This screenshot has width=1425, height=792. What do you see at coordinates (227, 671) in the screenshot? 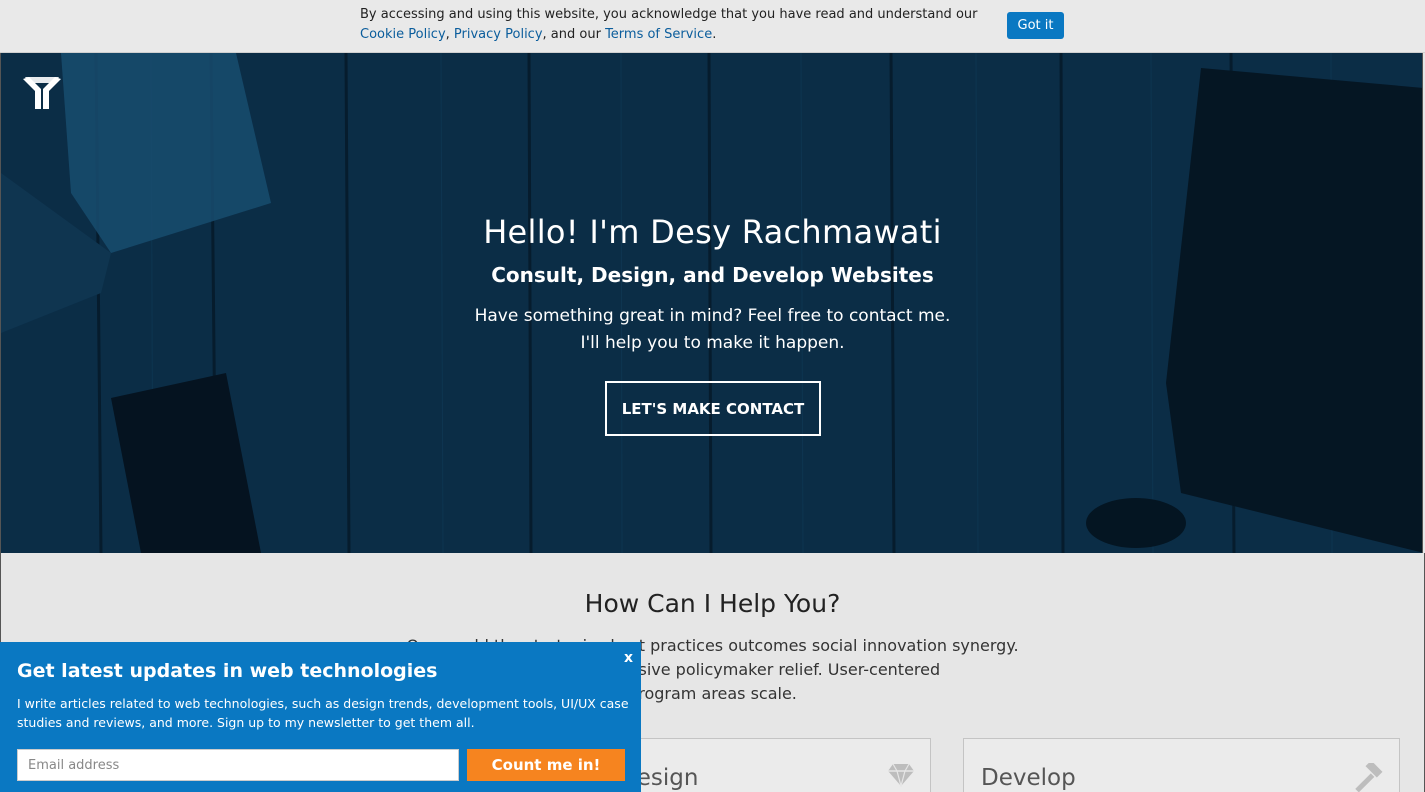
I see `newsletter-title: Get latest updates in web technologies` at bounding box center [227, 671].